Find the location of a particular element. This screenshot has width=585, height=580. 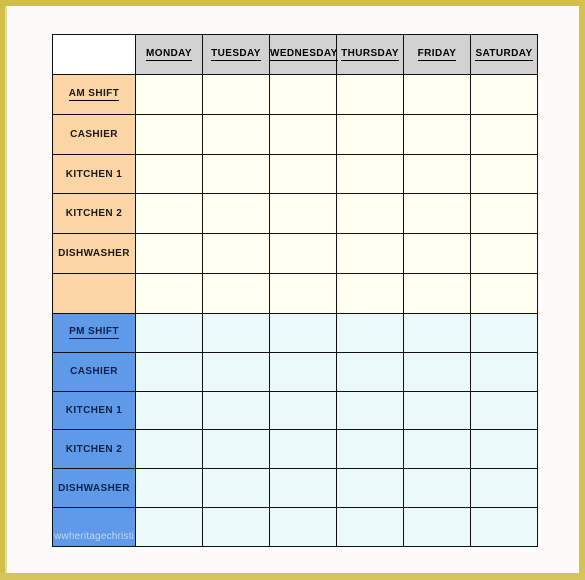

table-row-pm-dishwasher: DISHWASHER is located at coordinates (295, 488).